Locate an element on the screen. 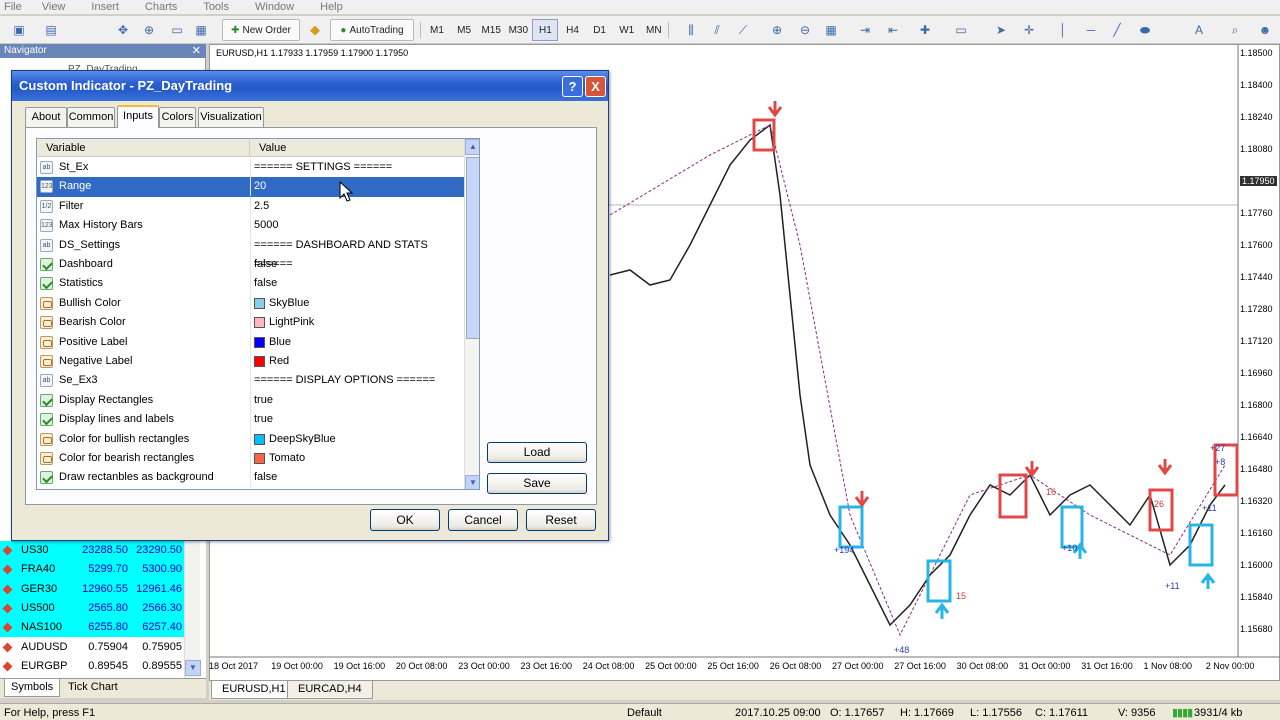  input-row: ab Se_Ex3 ====== DISPLAY OPTIONS ====== is located at coordinates (250, 381).